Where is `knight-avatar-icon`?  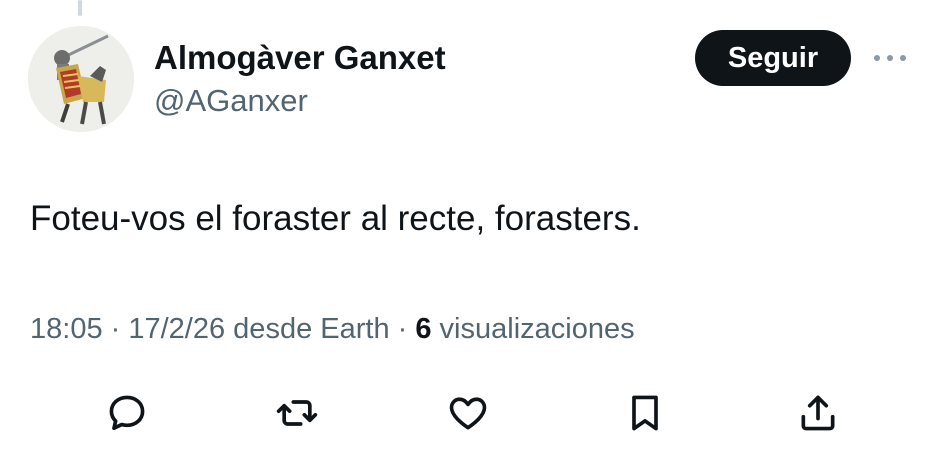 knight-avatar-icon is located at coordinates (81, 79).